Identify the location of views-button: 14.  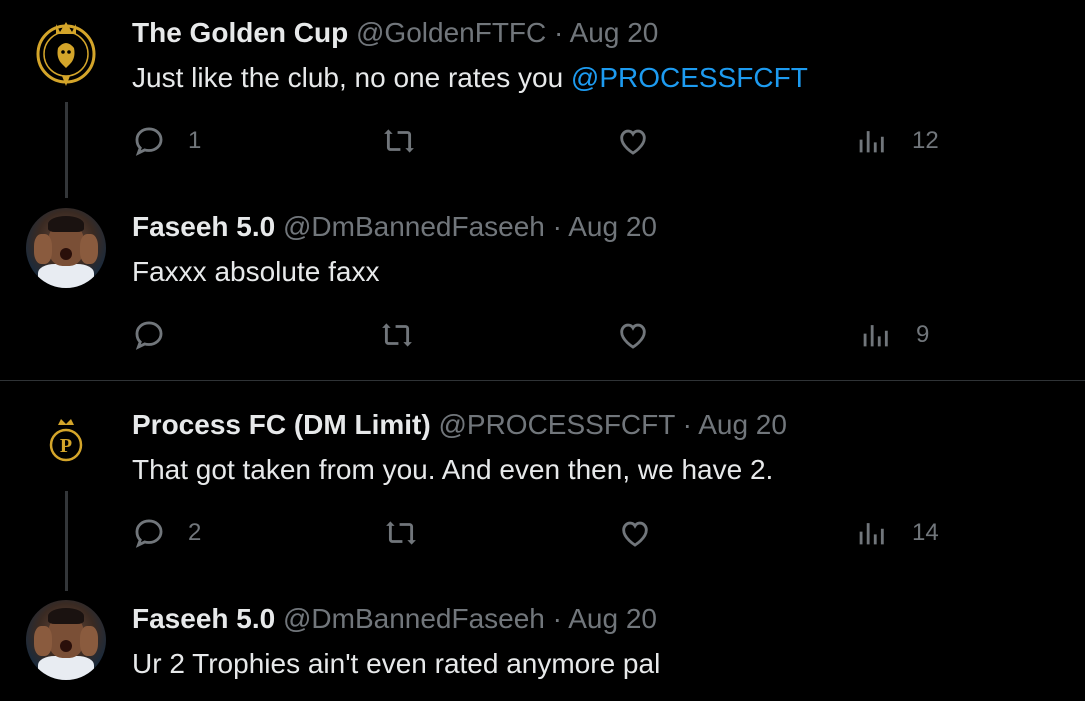
(896, 533).